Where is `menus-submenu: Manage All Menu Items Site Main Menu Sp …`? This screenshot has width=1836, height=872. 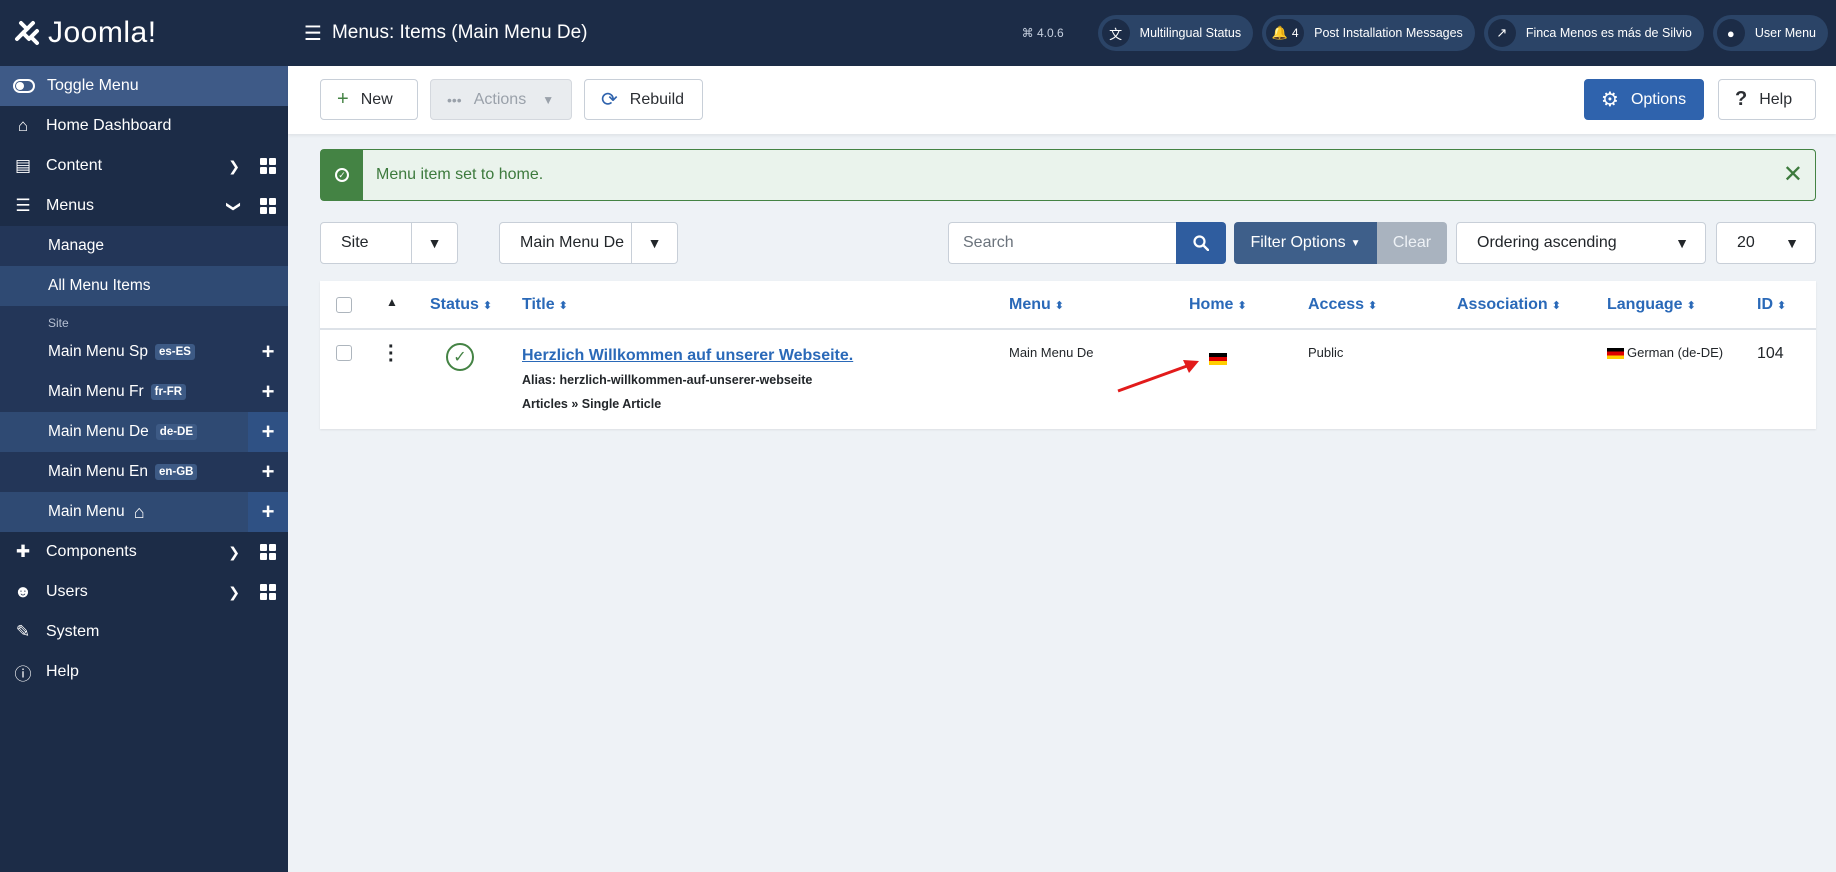 menus-submenu: Manage All Menu Items Site Main Menu Sp … is located at coordinates (144, 379).